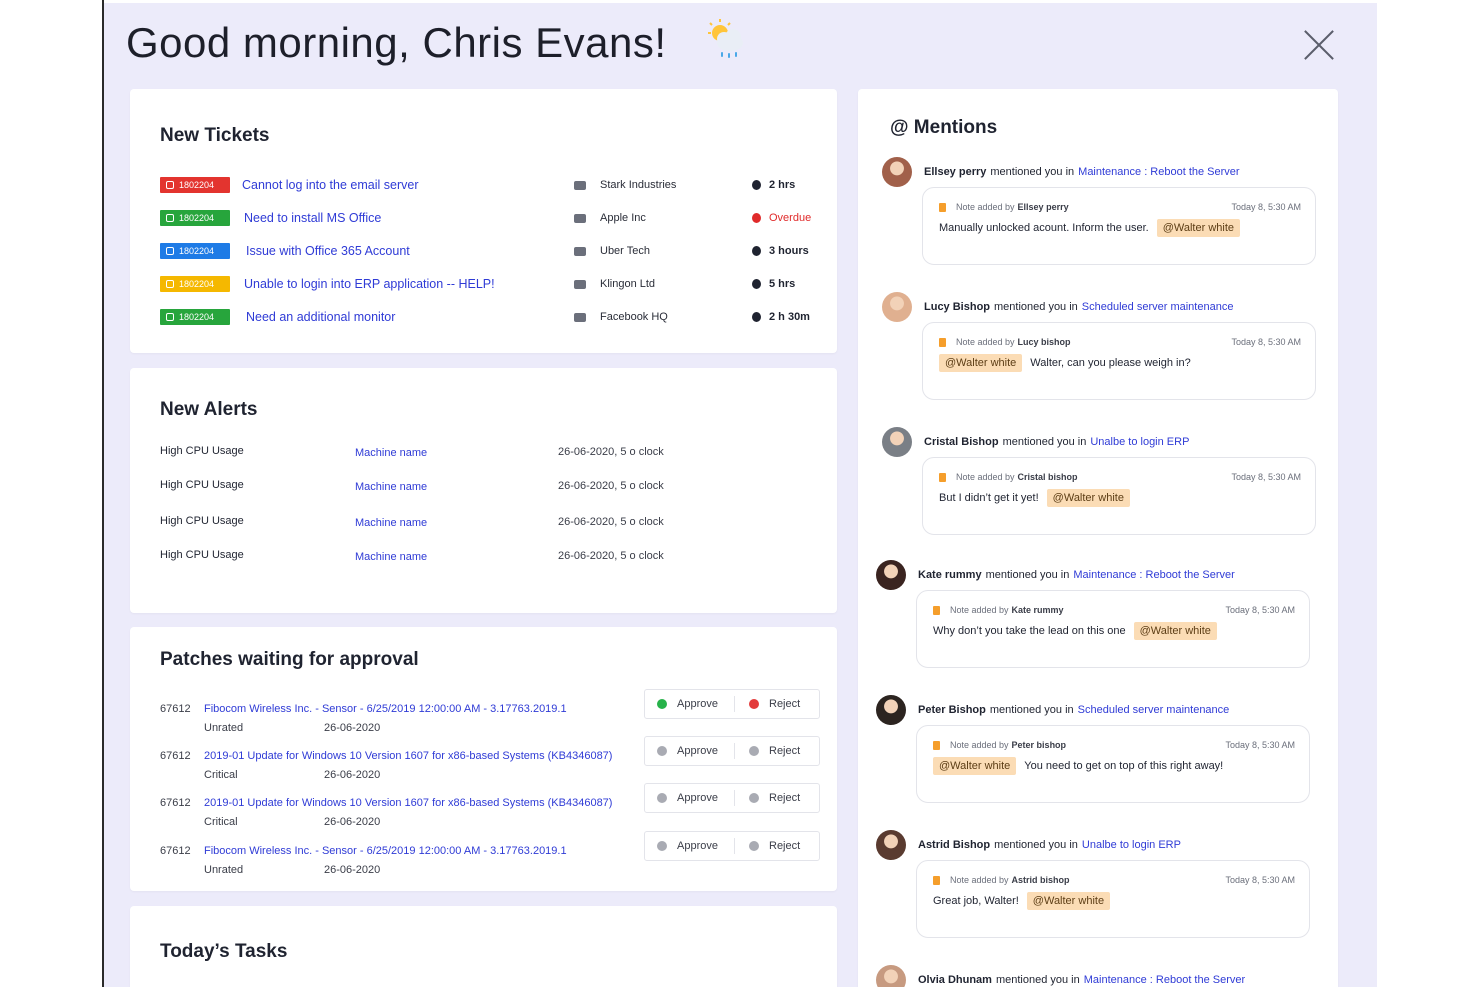  I want to click on ticket-time-value: 2 hrs, so click(782, 185).